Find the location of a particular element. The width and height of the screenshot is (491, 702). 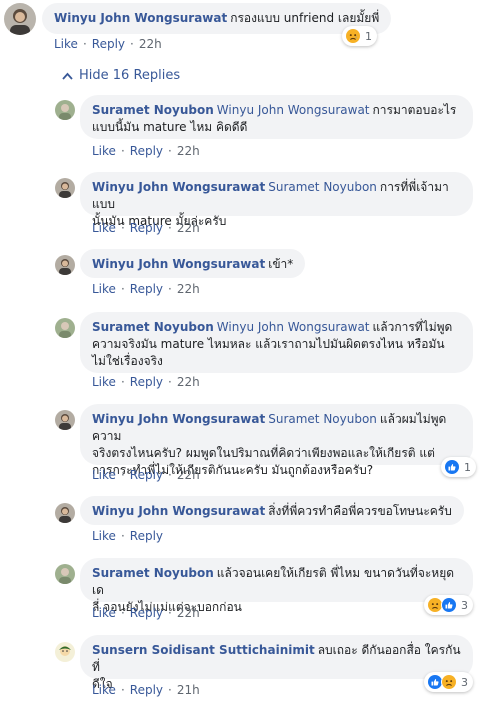

hide-replies-button: Hide 16 Replies is located at coordinates (121, 75).